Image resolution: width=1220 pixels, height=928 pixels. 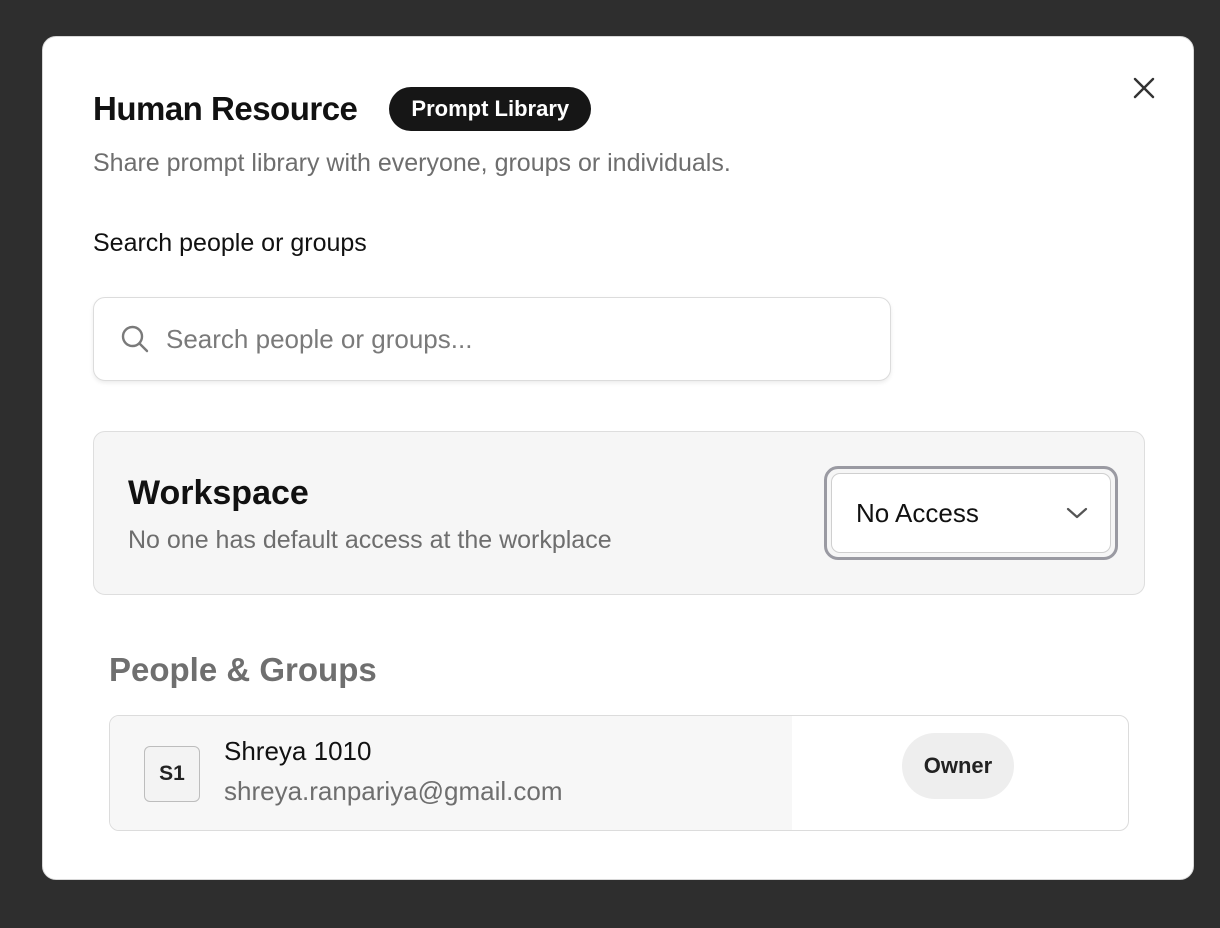 What do you see at coordinates (218, 493) in the screenshot?
I see `workspace-title: Workspace` at bounding box center [218, 493].